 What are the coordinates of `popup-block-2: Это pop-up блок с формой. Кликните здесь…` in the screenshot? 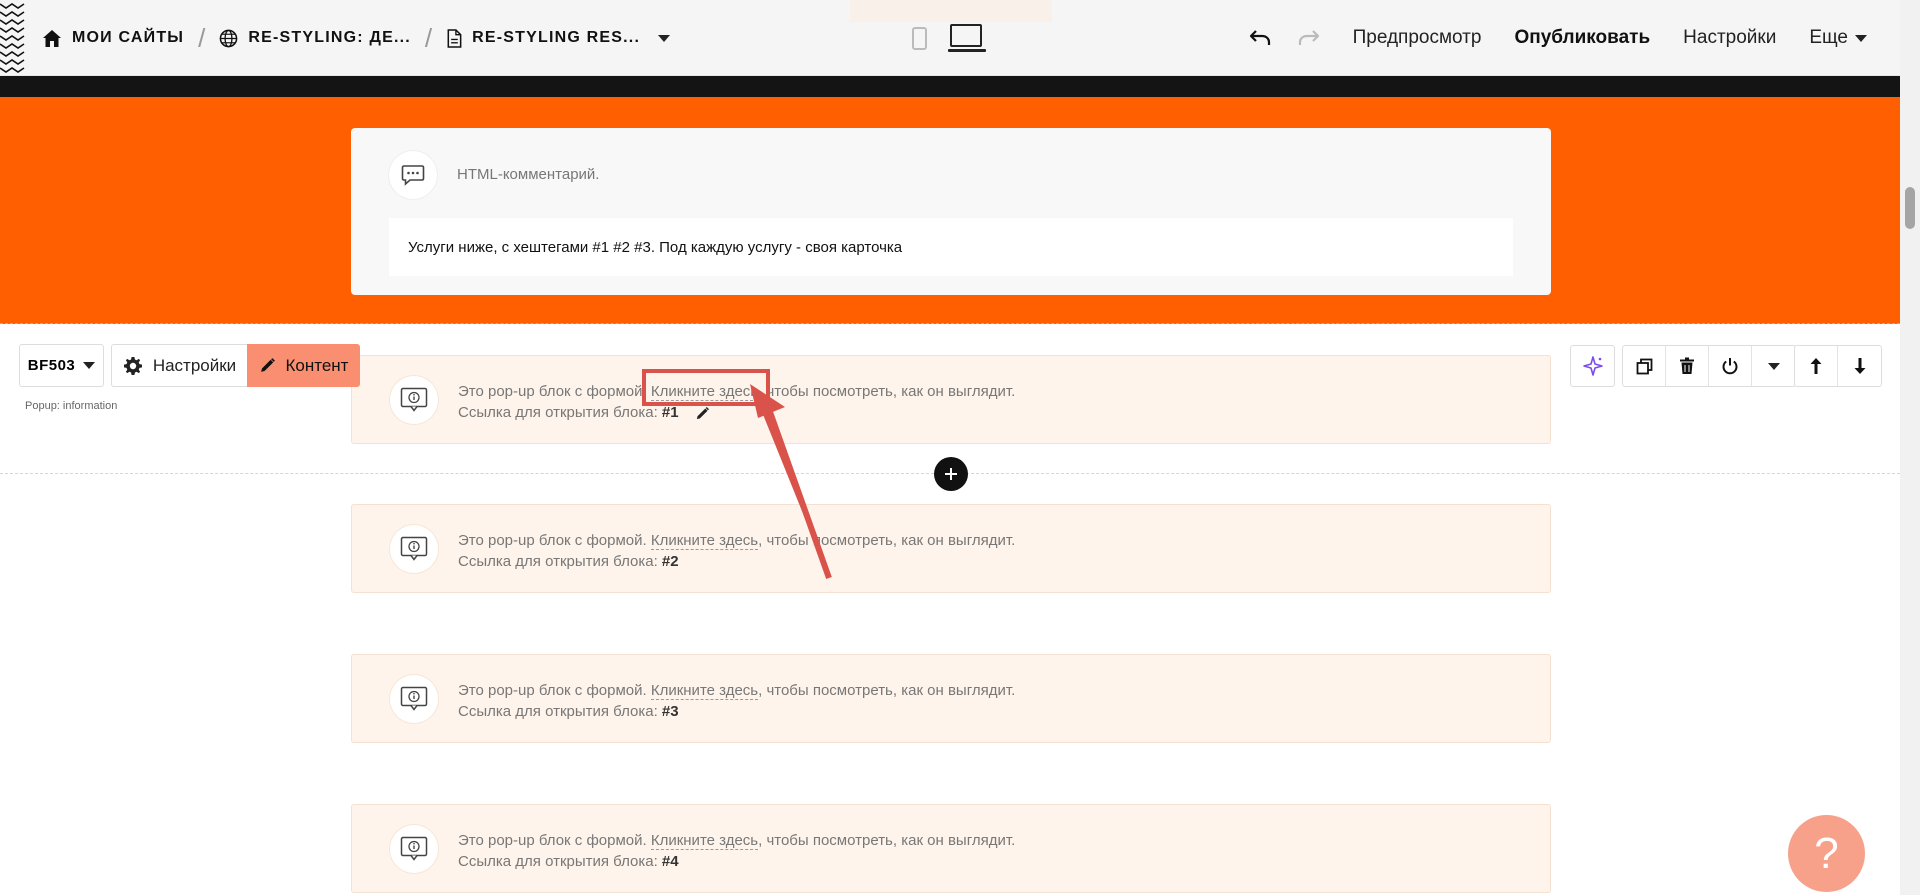 It's located at (951, 548).